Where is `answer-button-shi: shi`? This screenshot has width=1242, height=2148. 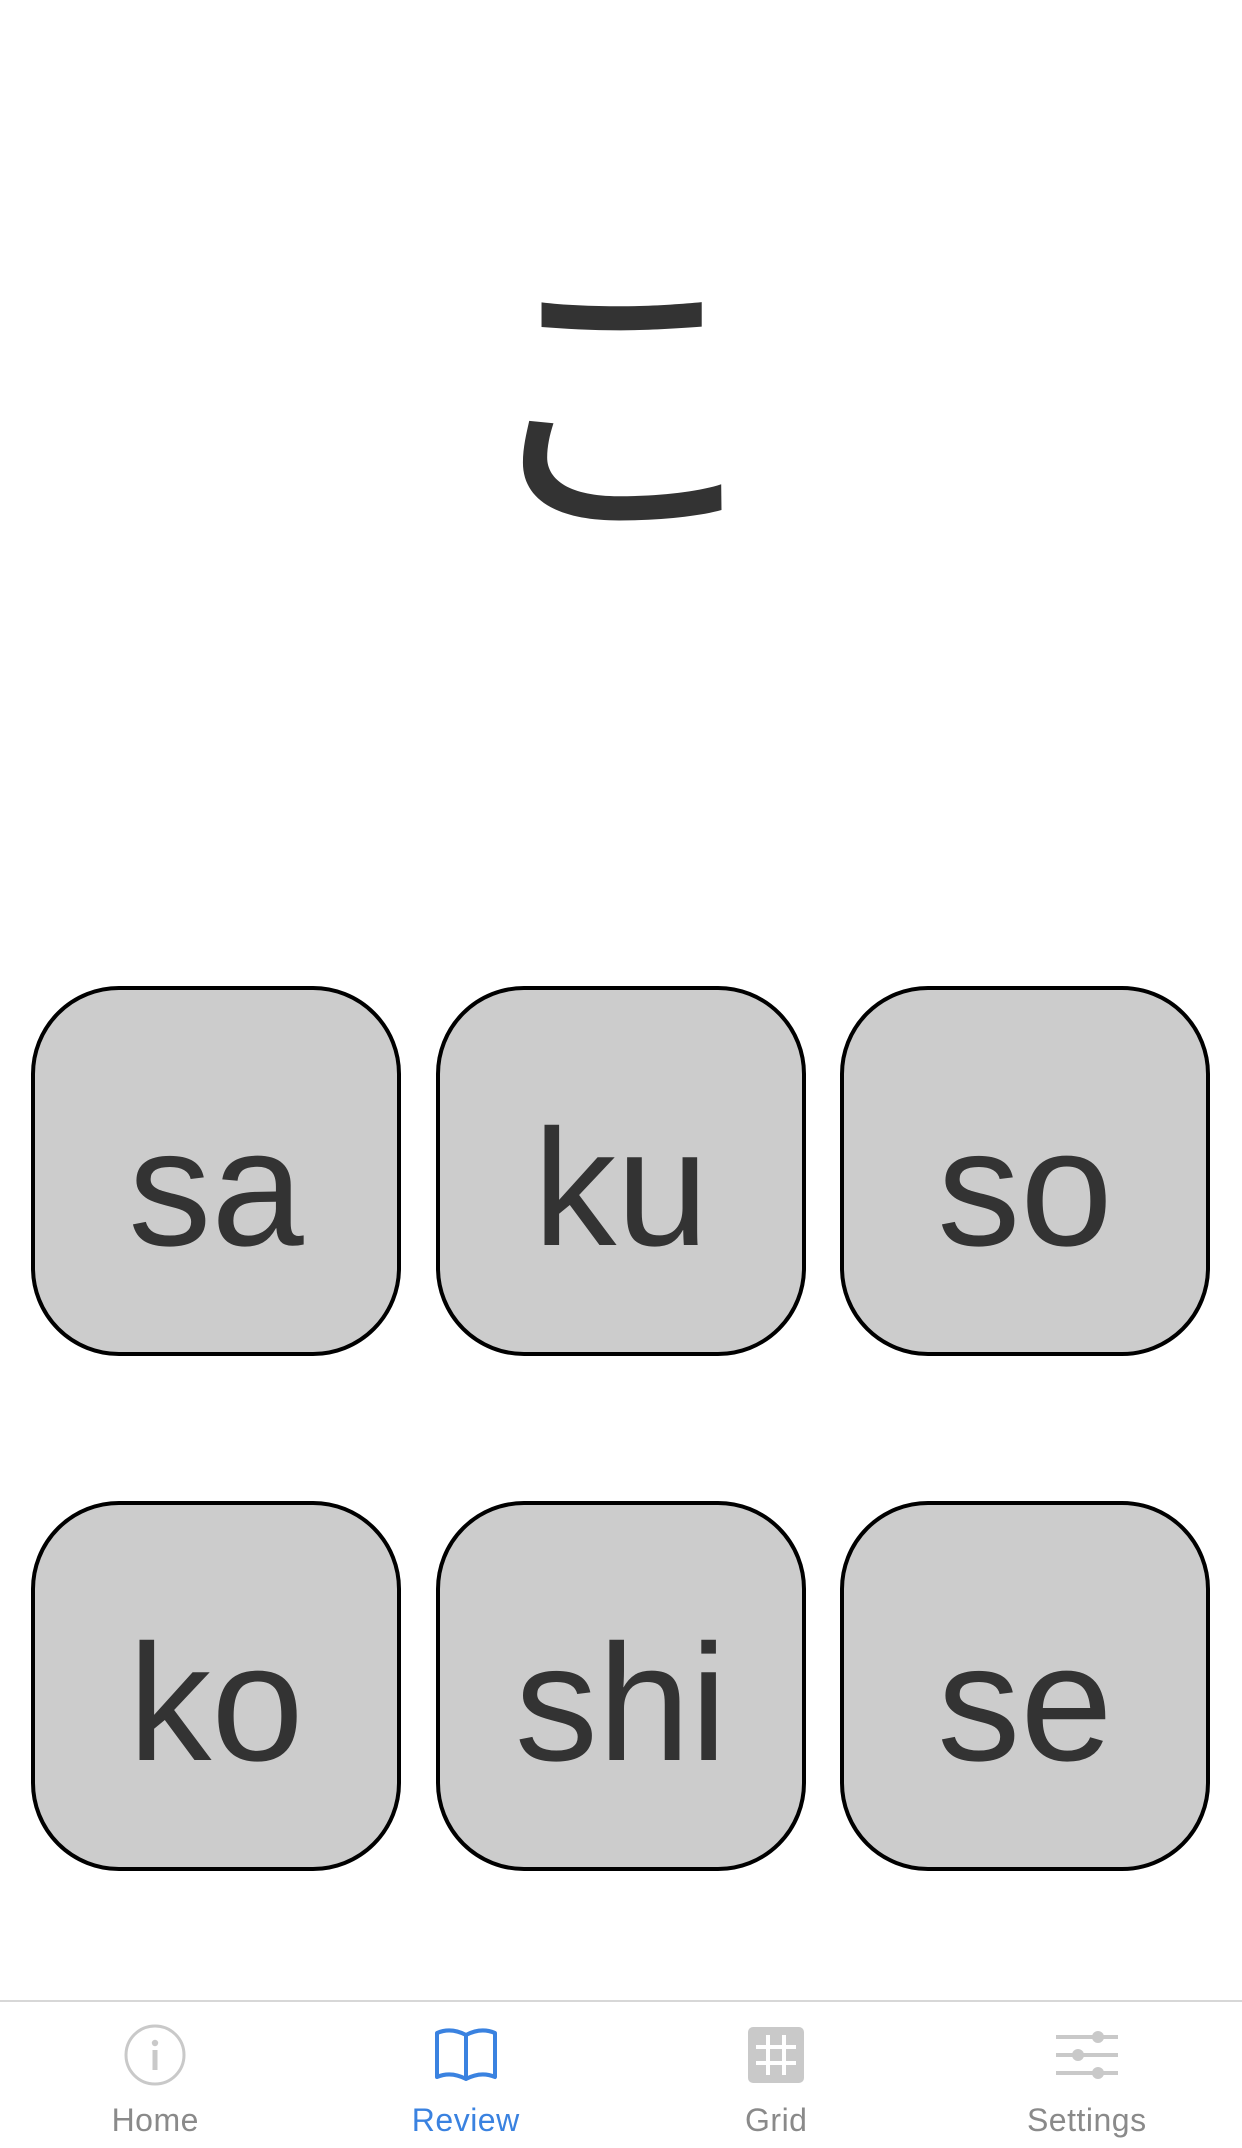 answer-button-shi: shi is located at coordinates (621, 1686).